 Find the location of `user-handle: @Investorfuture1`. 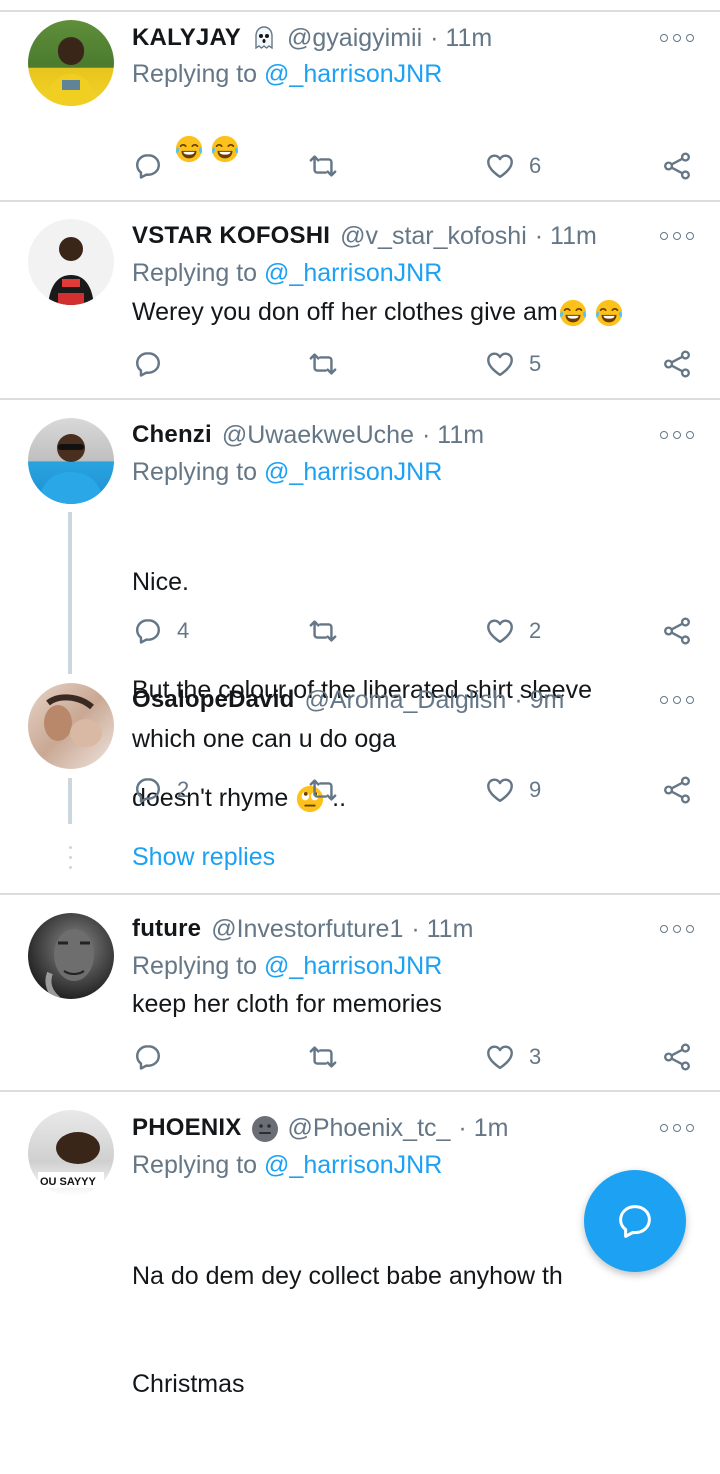

user-handle: @Investorfuture1 is located at coordinates (307, 929).